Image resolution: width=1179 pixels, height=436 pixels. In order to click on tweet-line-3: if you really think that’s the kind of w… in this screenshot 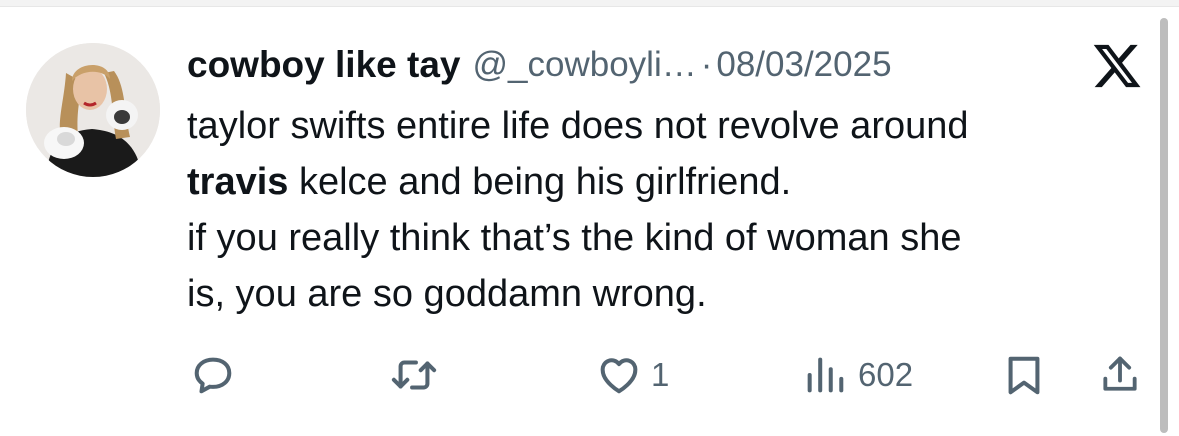, I will do `click(574, 238)`.